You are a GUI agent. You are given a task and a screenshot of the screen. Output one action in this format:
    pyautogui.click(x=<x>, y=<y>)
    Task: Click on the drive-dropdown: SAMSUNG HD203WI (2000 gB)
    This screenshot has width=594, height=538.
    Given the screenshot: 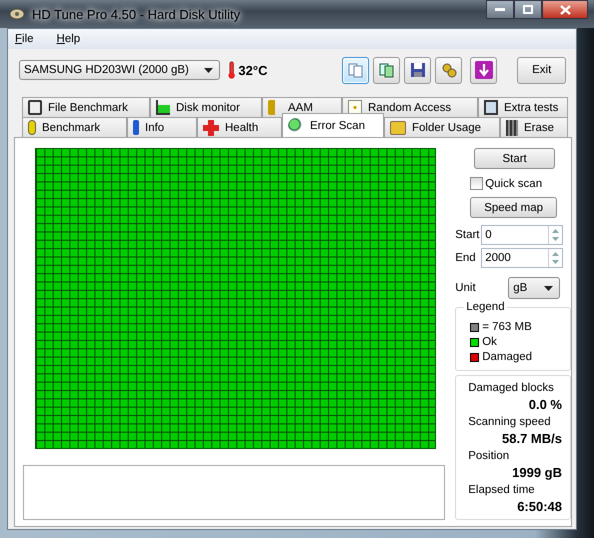 What is the action you would take?
    pyautogui.click(x=119, y=70)
    